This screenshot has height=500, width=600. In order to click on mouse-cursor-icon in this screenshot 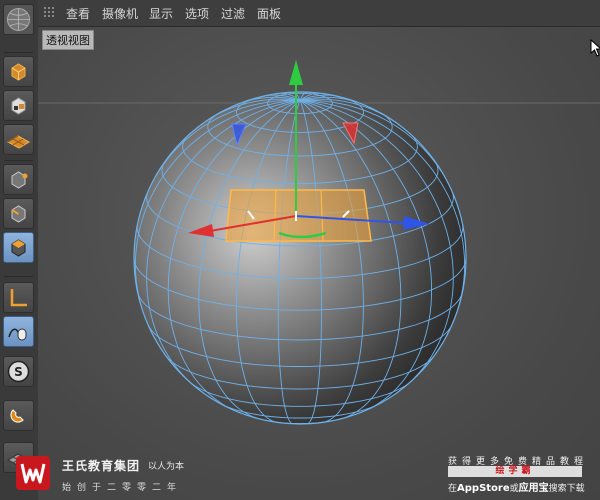, I will do `click(595, 48)`.